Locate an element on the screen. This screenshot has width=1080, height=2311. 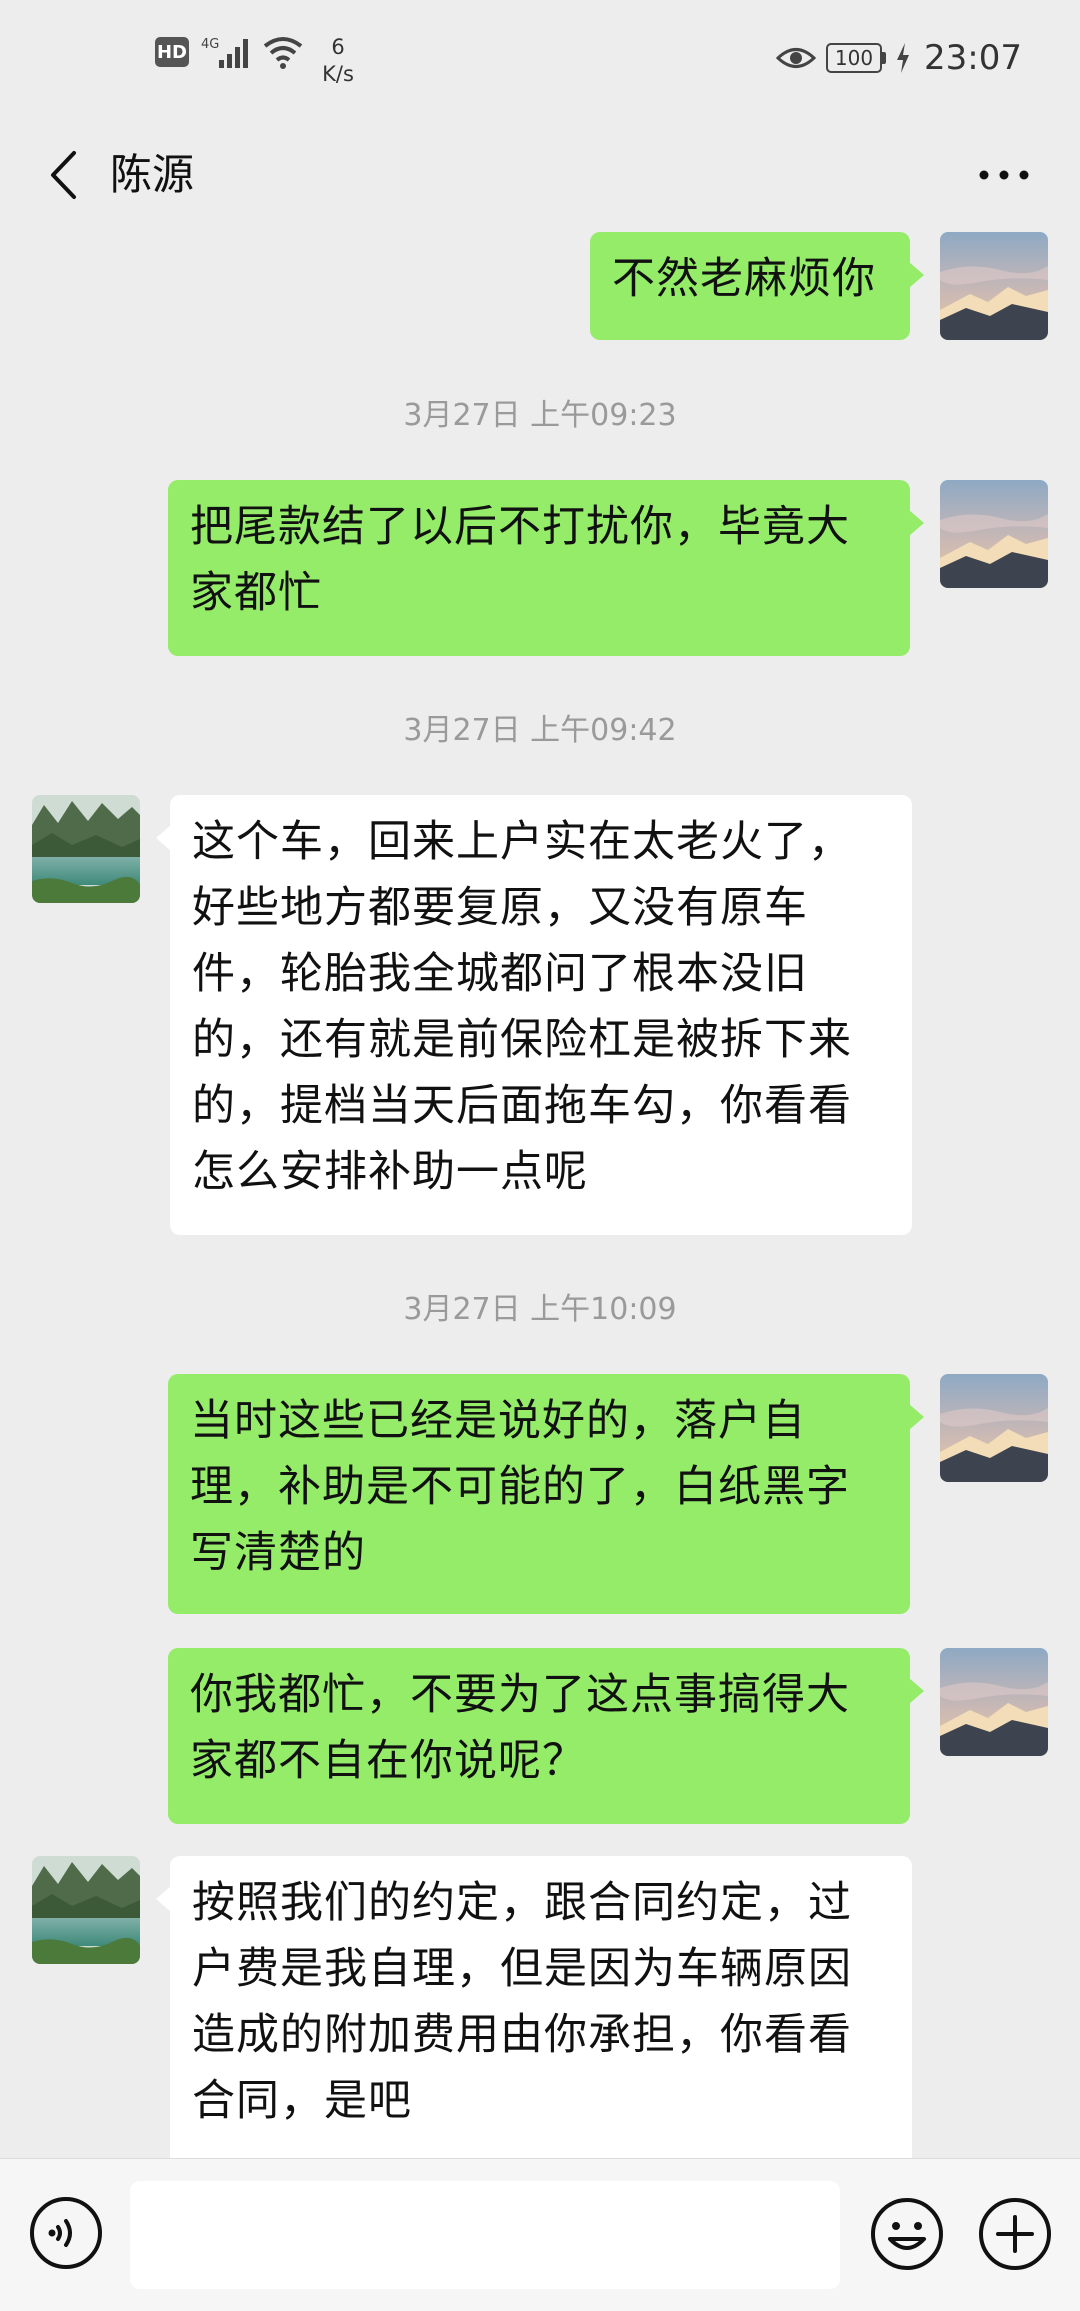
status-left: HD 4G is located at coordinates (230, 52).